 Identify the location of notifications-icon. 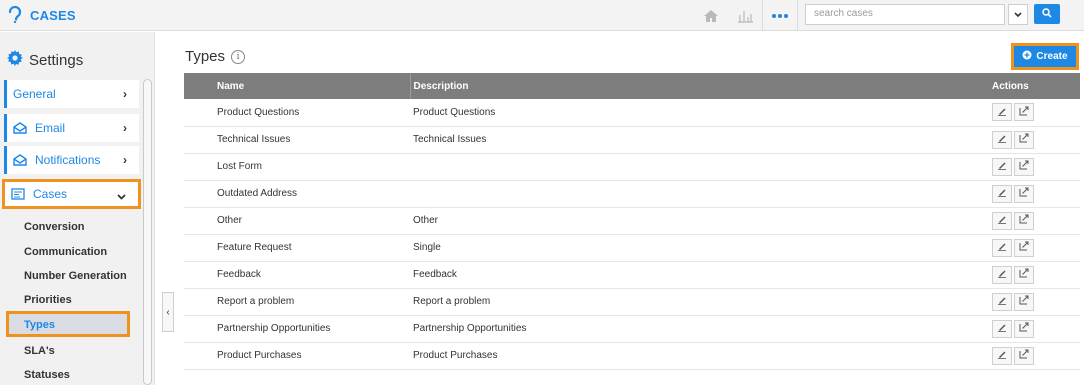
(20, 160).